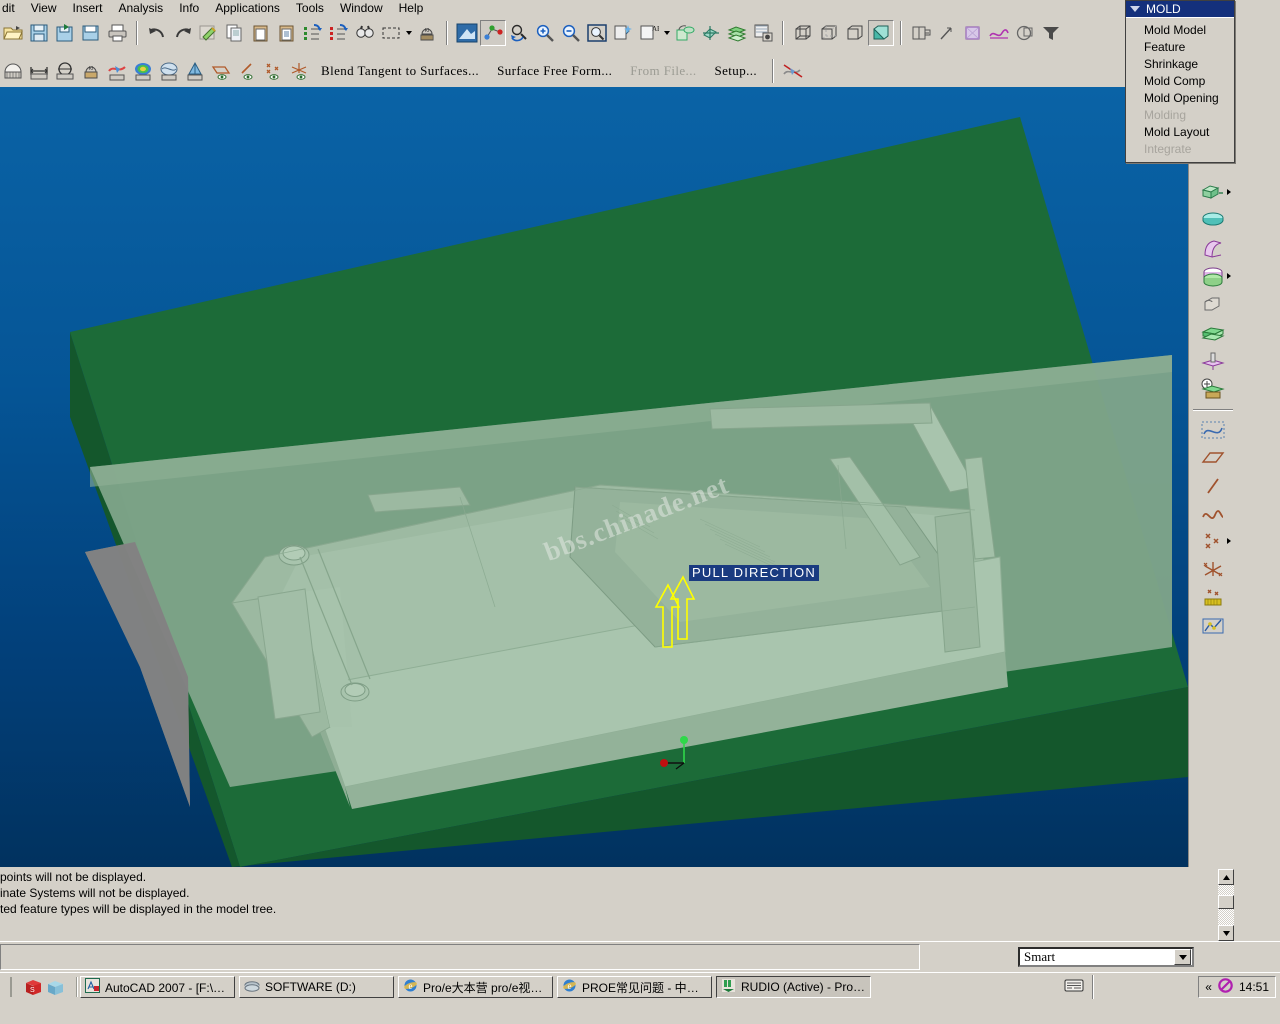  What do you see at coordinates (1180, 47) in the screenshot?
I see `mold-menu-item-feature: Feature` at bounding box center [1180, 47].